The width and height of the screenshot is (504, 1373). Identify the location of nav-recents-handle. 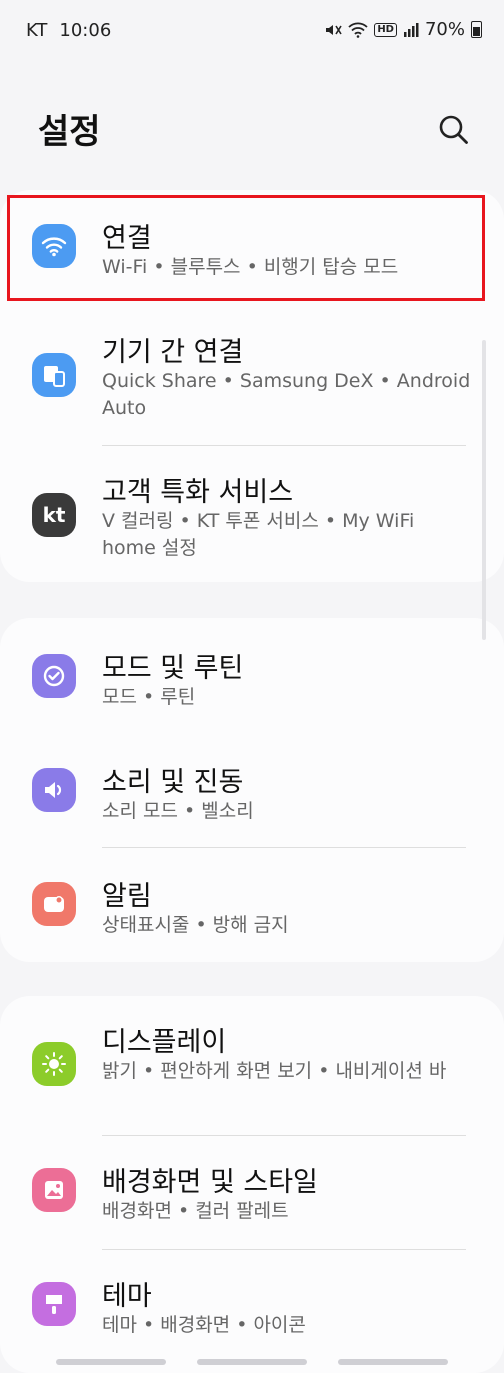
(111, 1362).